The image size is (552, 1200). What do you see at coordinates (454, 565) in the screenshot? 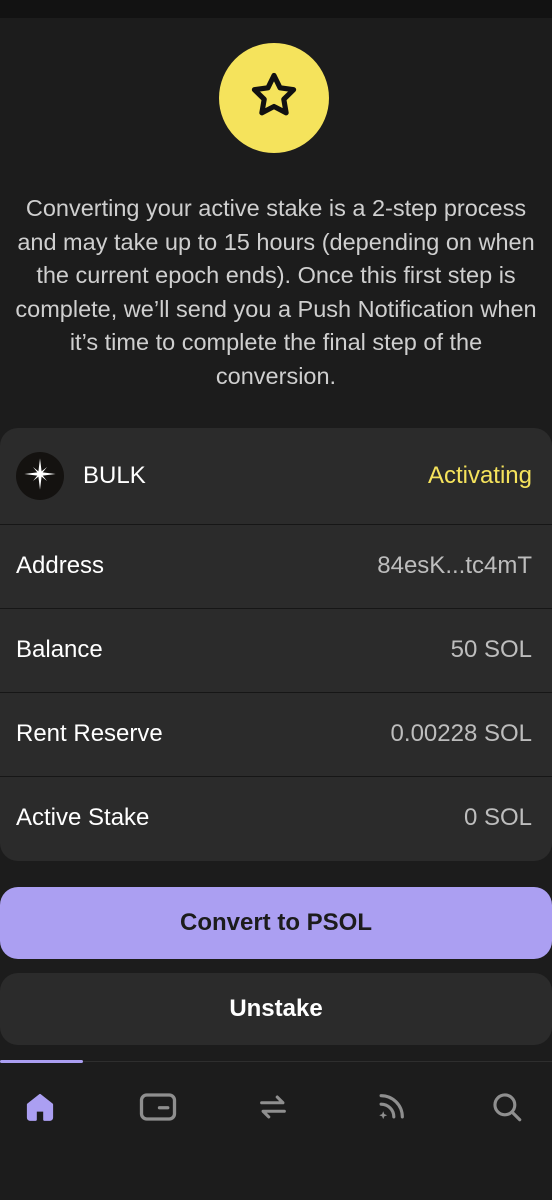
I see `detail-value: 84esK...tc4mT` at bounding box center [454, 565].